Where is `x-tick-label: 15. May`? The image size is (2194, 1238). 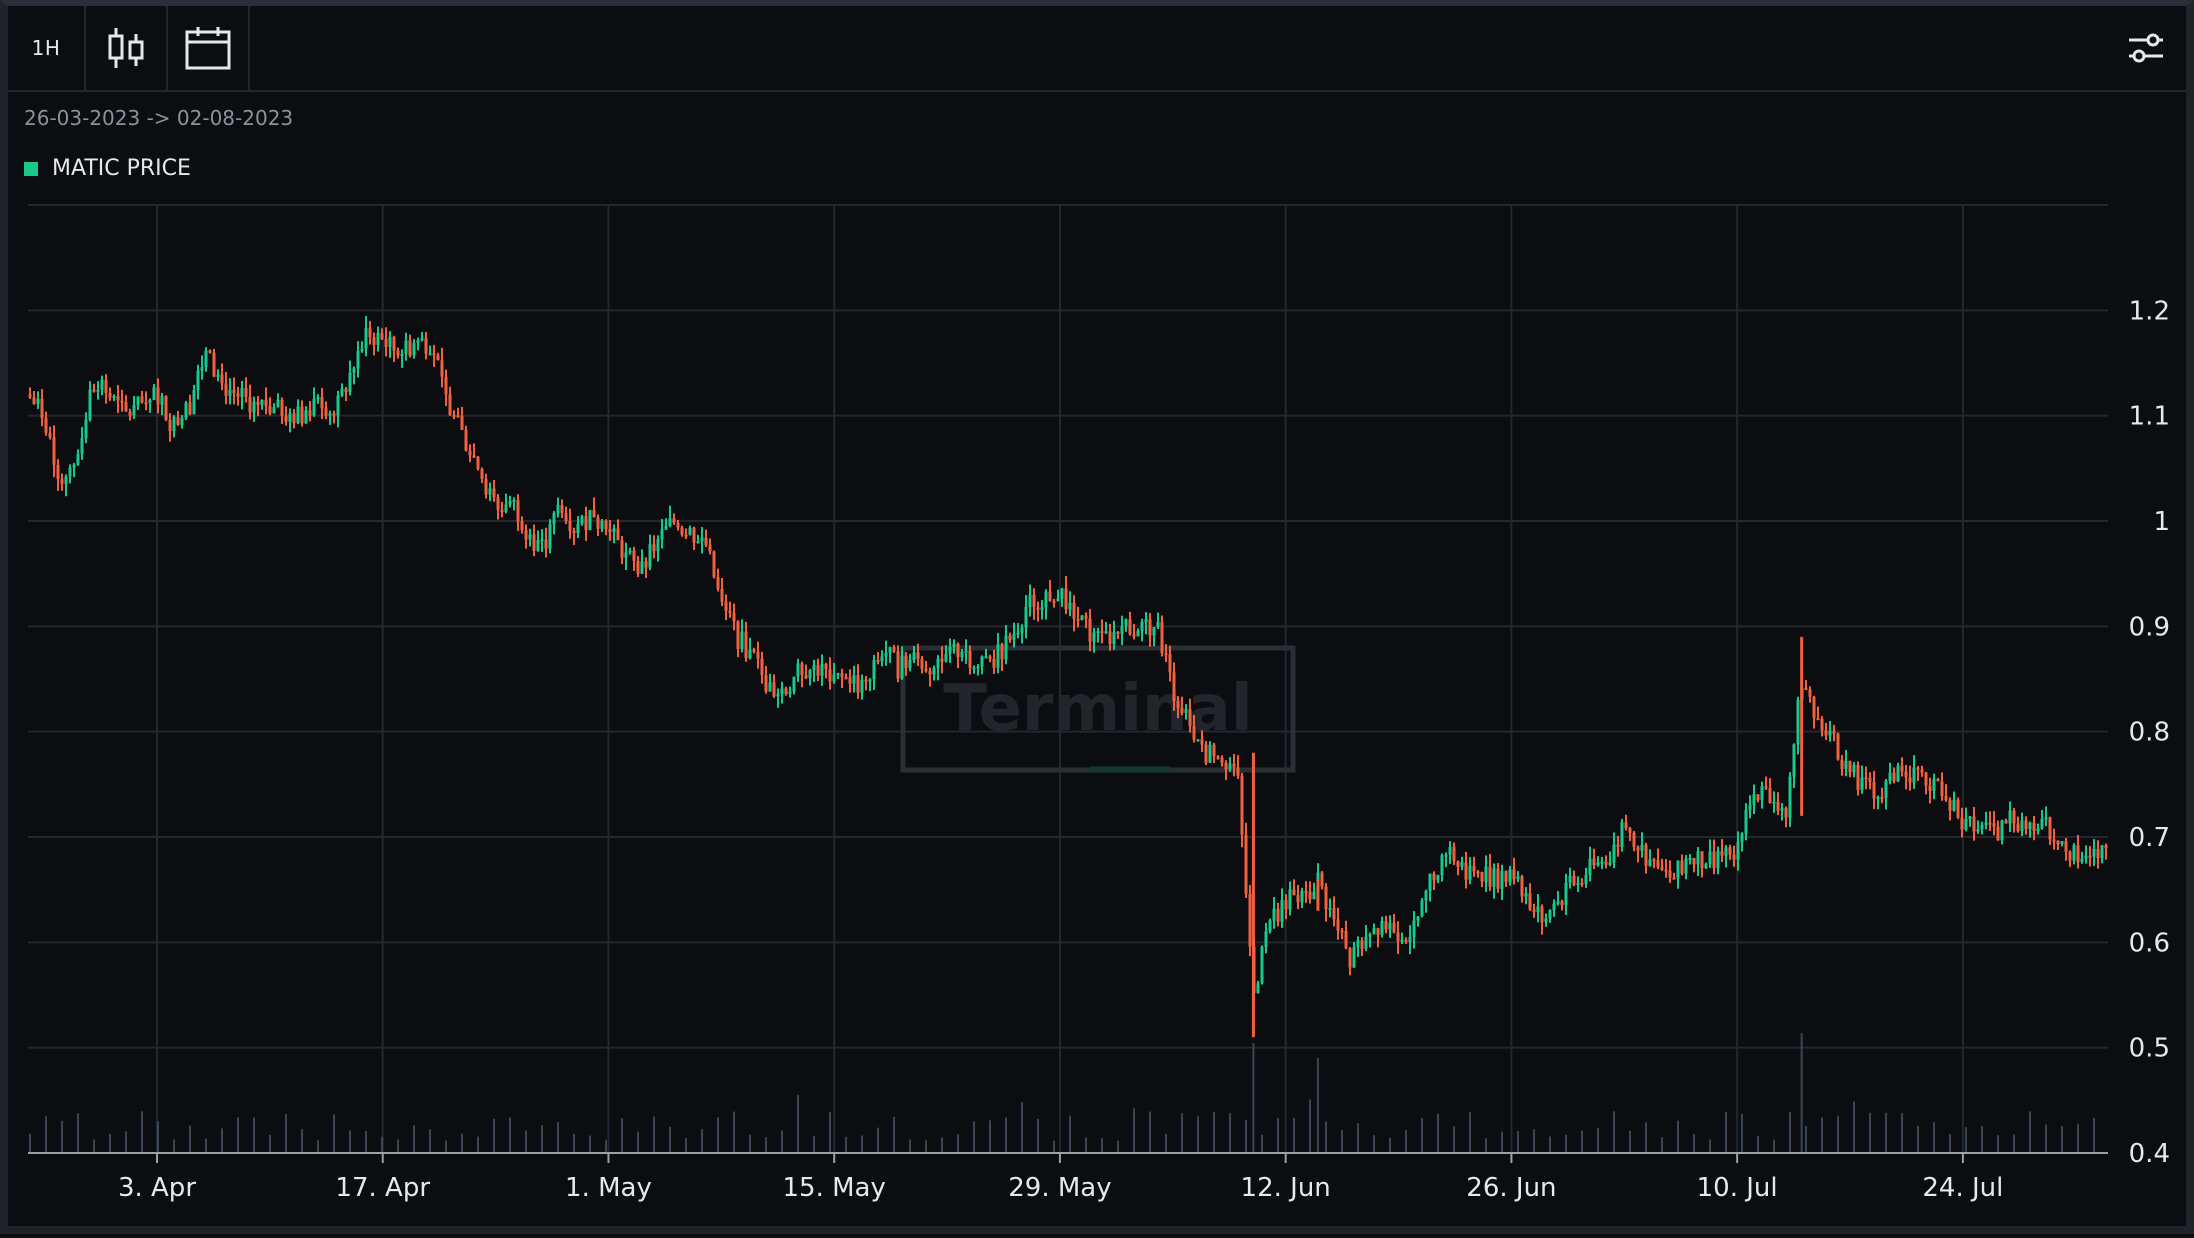
x-tick-label: 15. May is located at coordinates (834, 1188).